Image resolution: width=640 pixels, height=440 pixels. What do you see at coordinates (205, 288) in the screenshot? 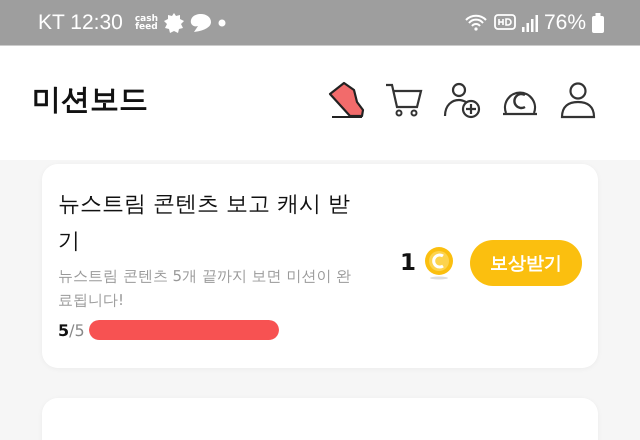
I see `mission-description: 뉴스트림 콘텐츠 5개 끝까지 보면 미션이 완료됩니다!` at bounding box center [205, 288].